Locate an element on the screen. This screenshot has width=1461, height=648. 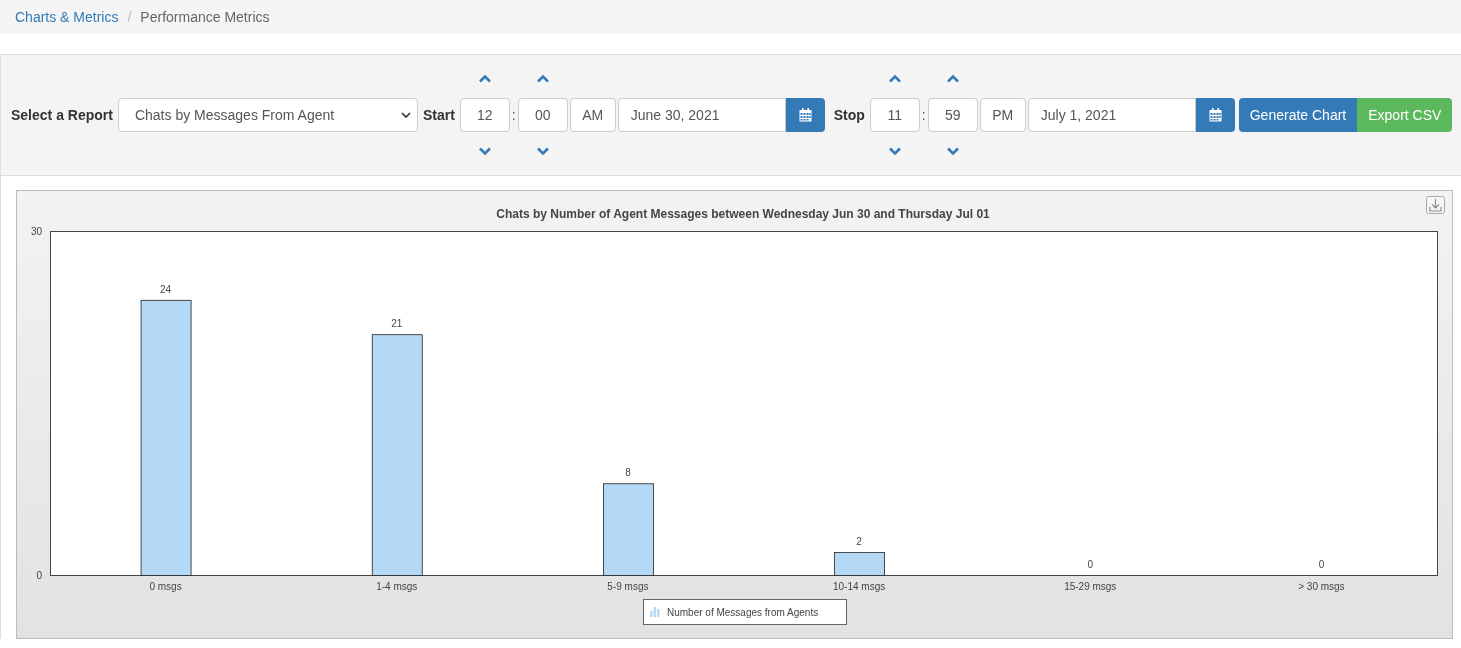
hour-field: 12 is located at coordinates (484, 115).